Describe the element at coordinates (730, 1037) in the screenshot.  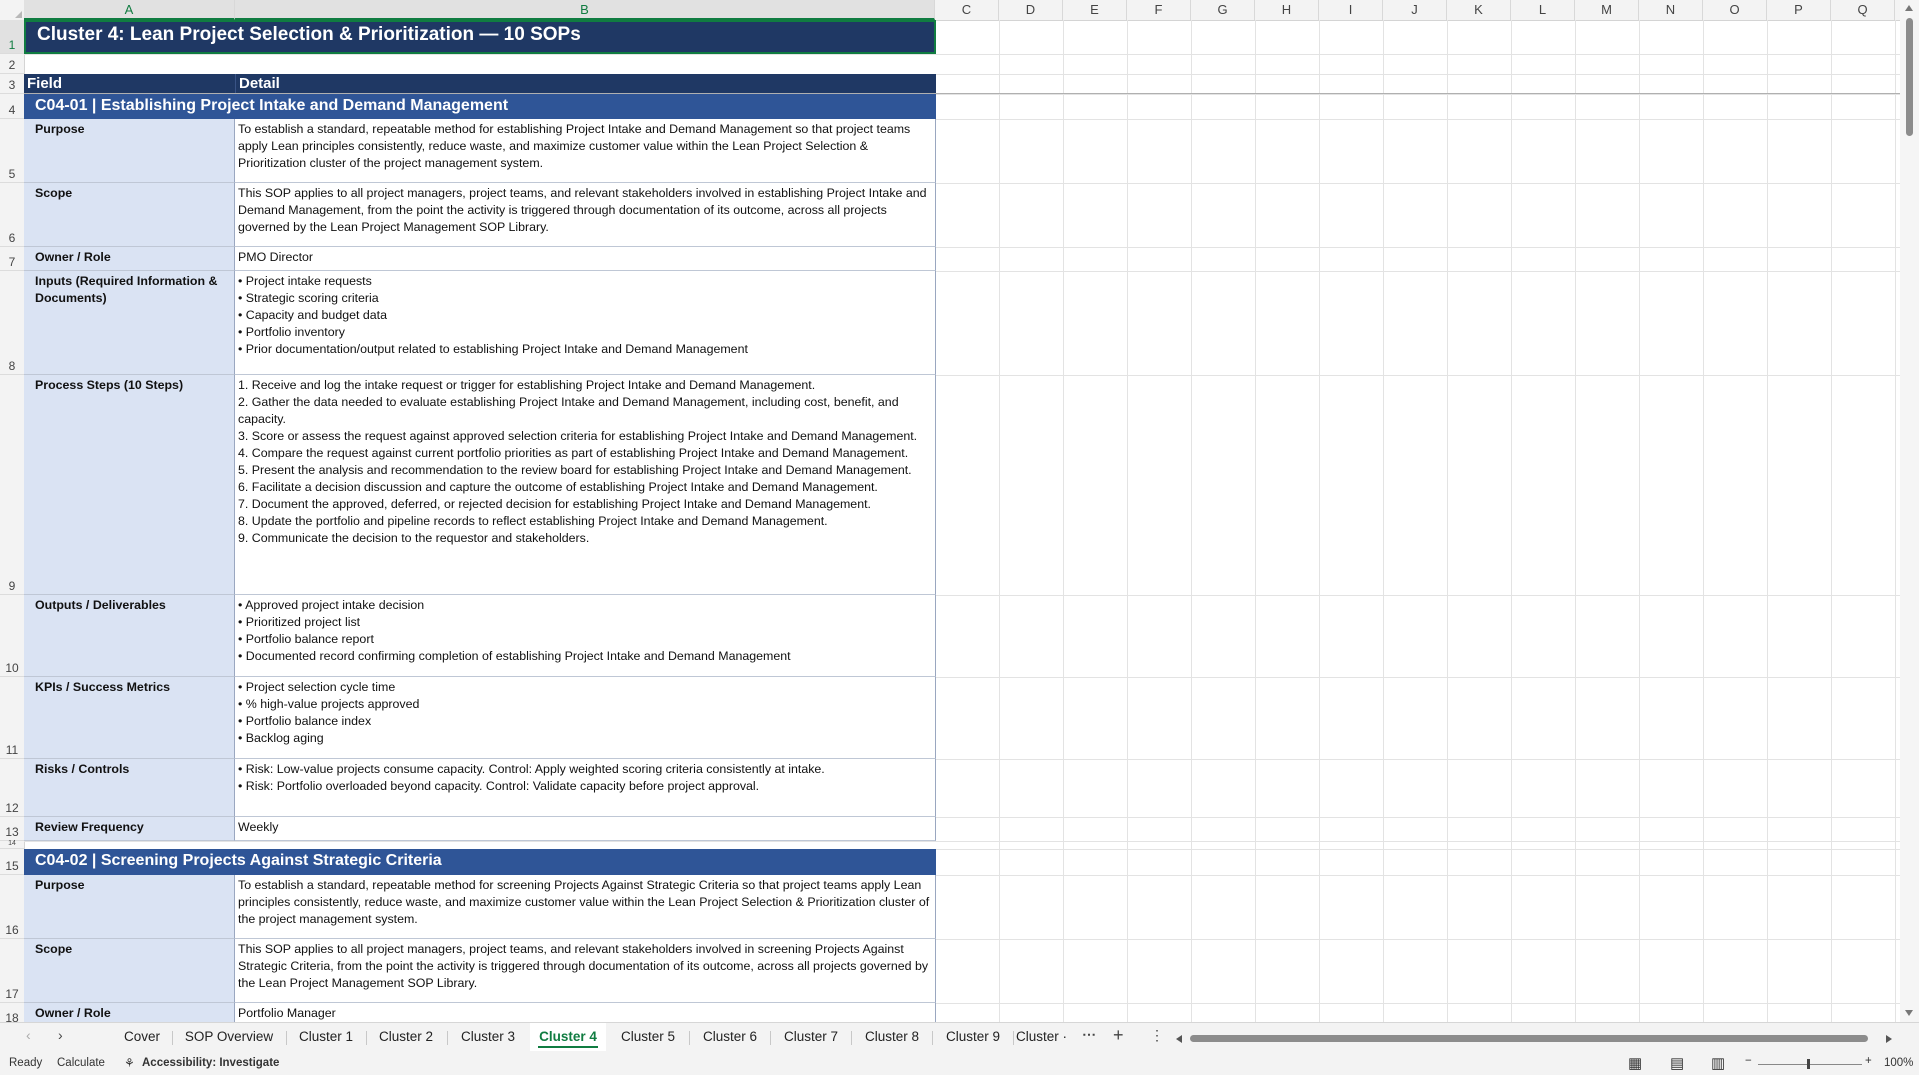
I see `tab-cluster-6: Cluster 6` at that location.